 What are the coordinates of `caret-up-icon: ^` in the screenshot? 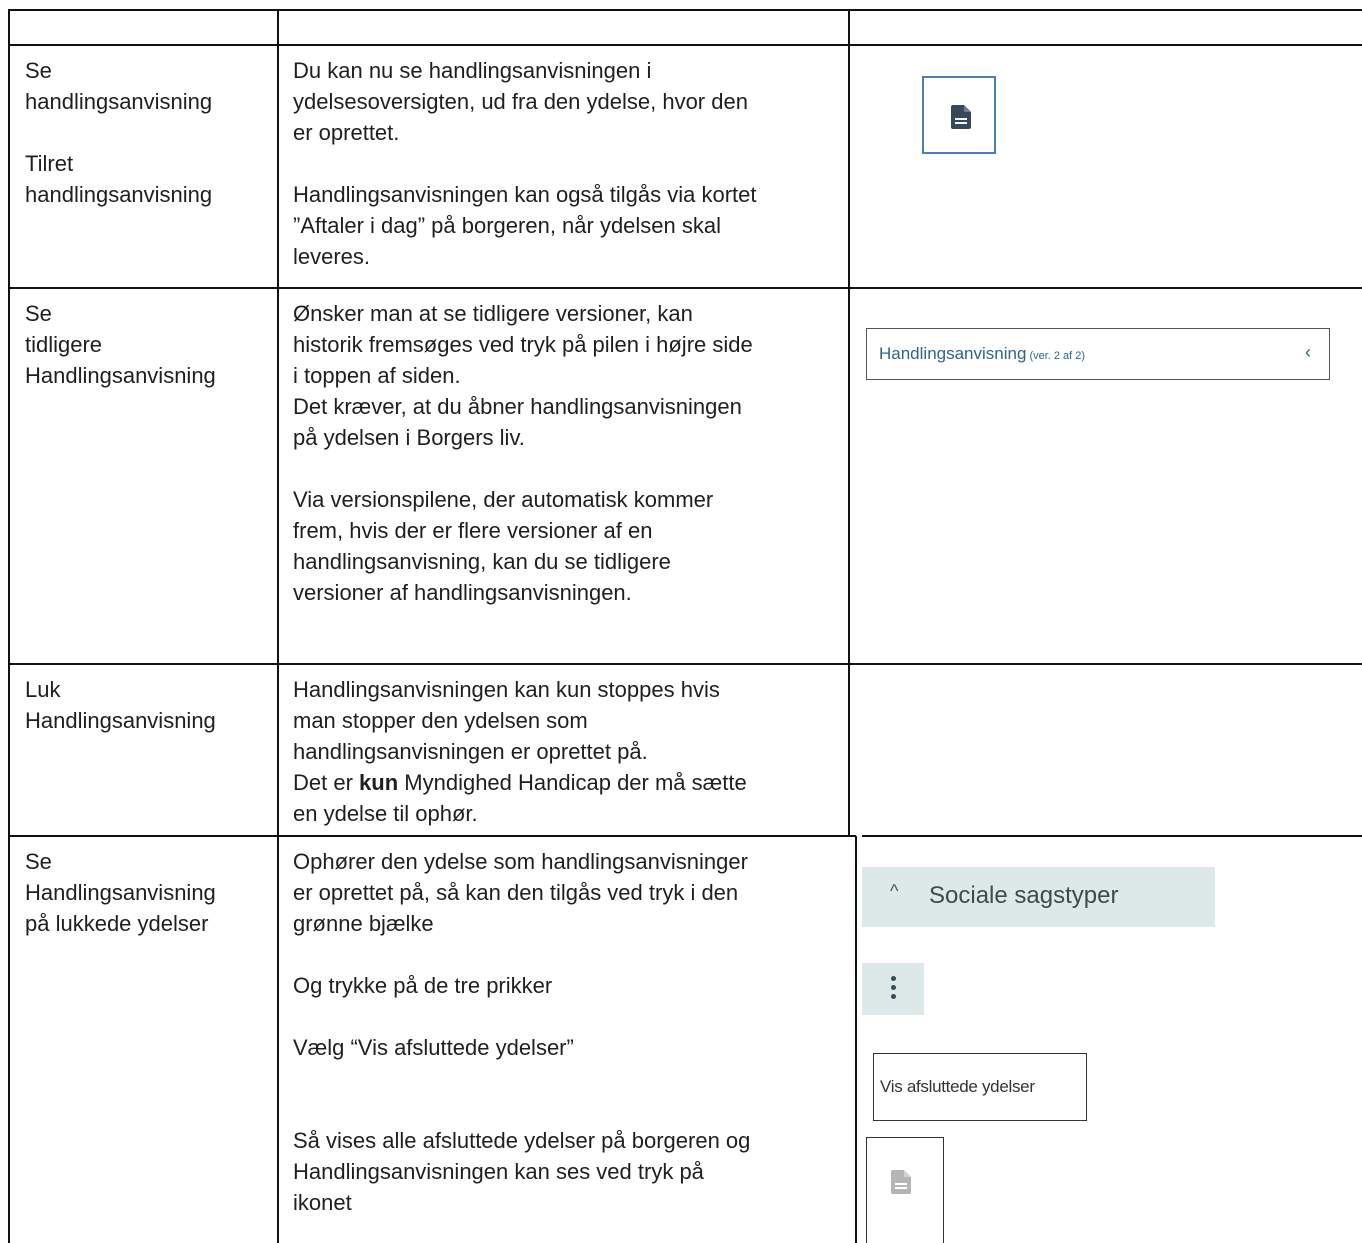 It's located at (894, 891).